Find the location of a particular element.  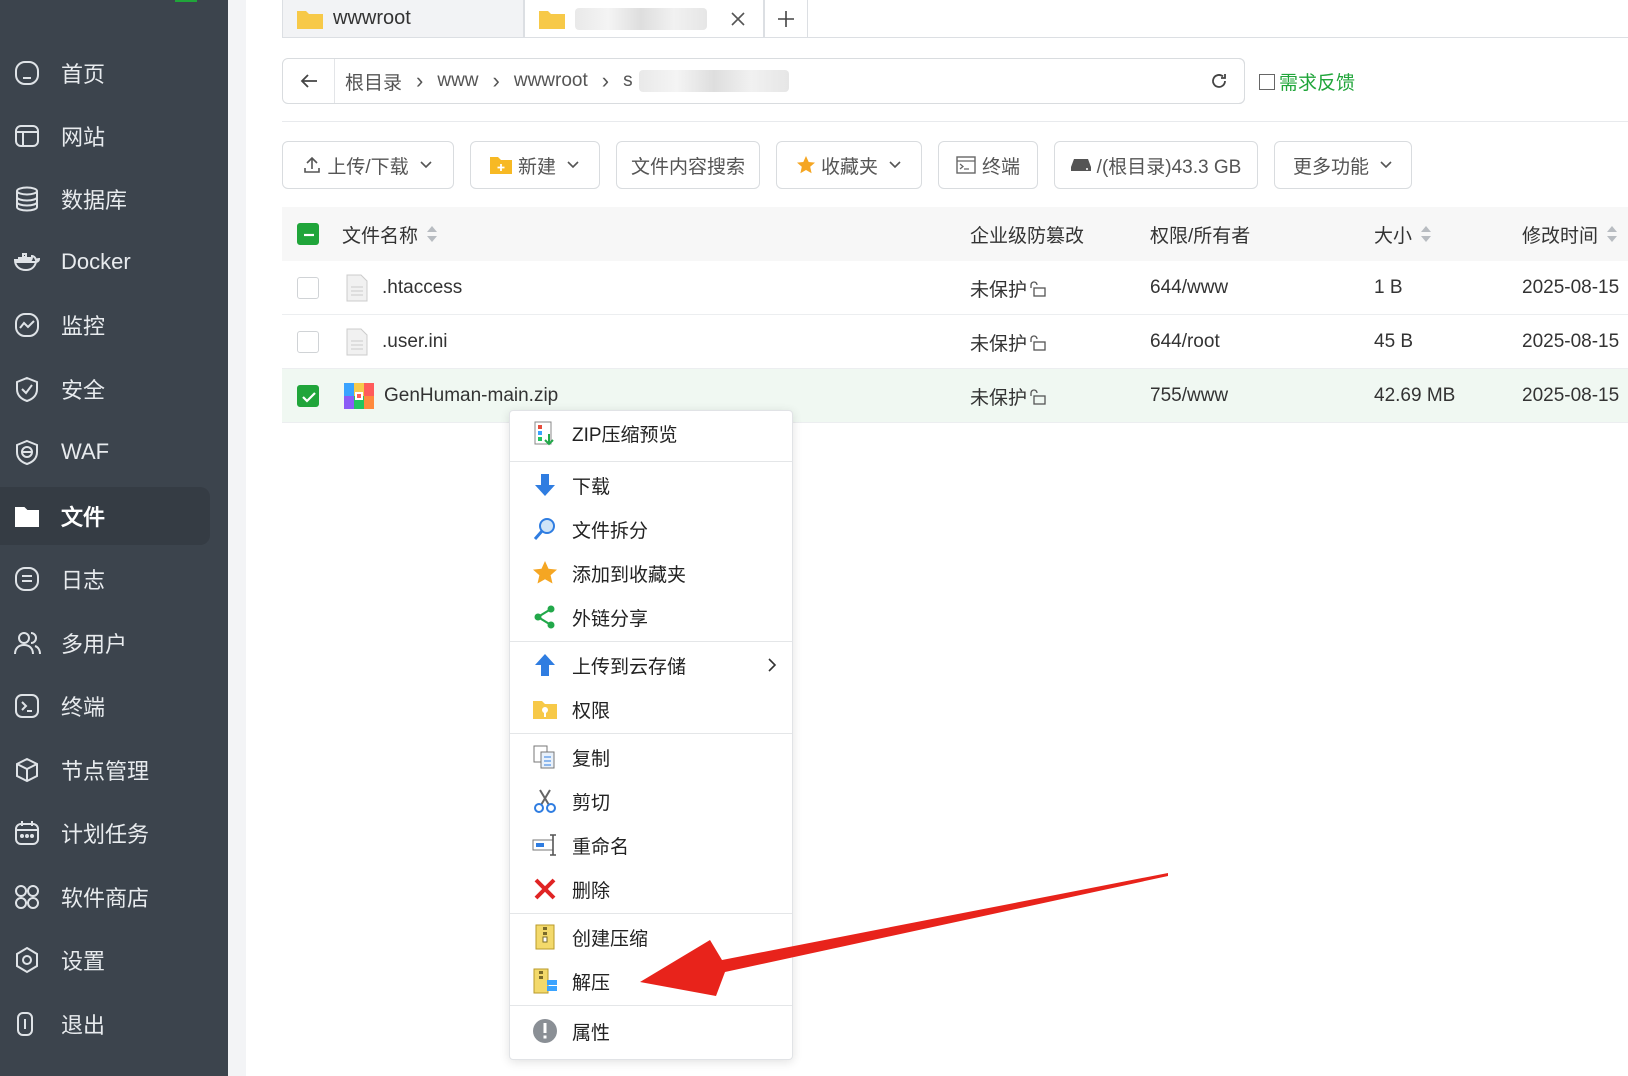

sidebar-item-label: 安全 is located at coordinates (83, 390).